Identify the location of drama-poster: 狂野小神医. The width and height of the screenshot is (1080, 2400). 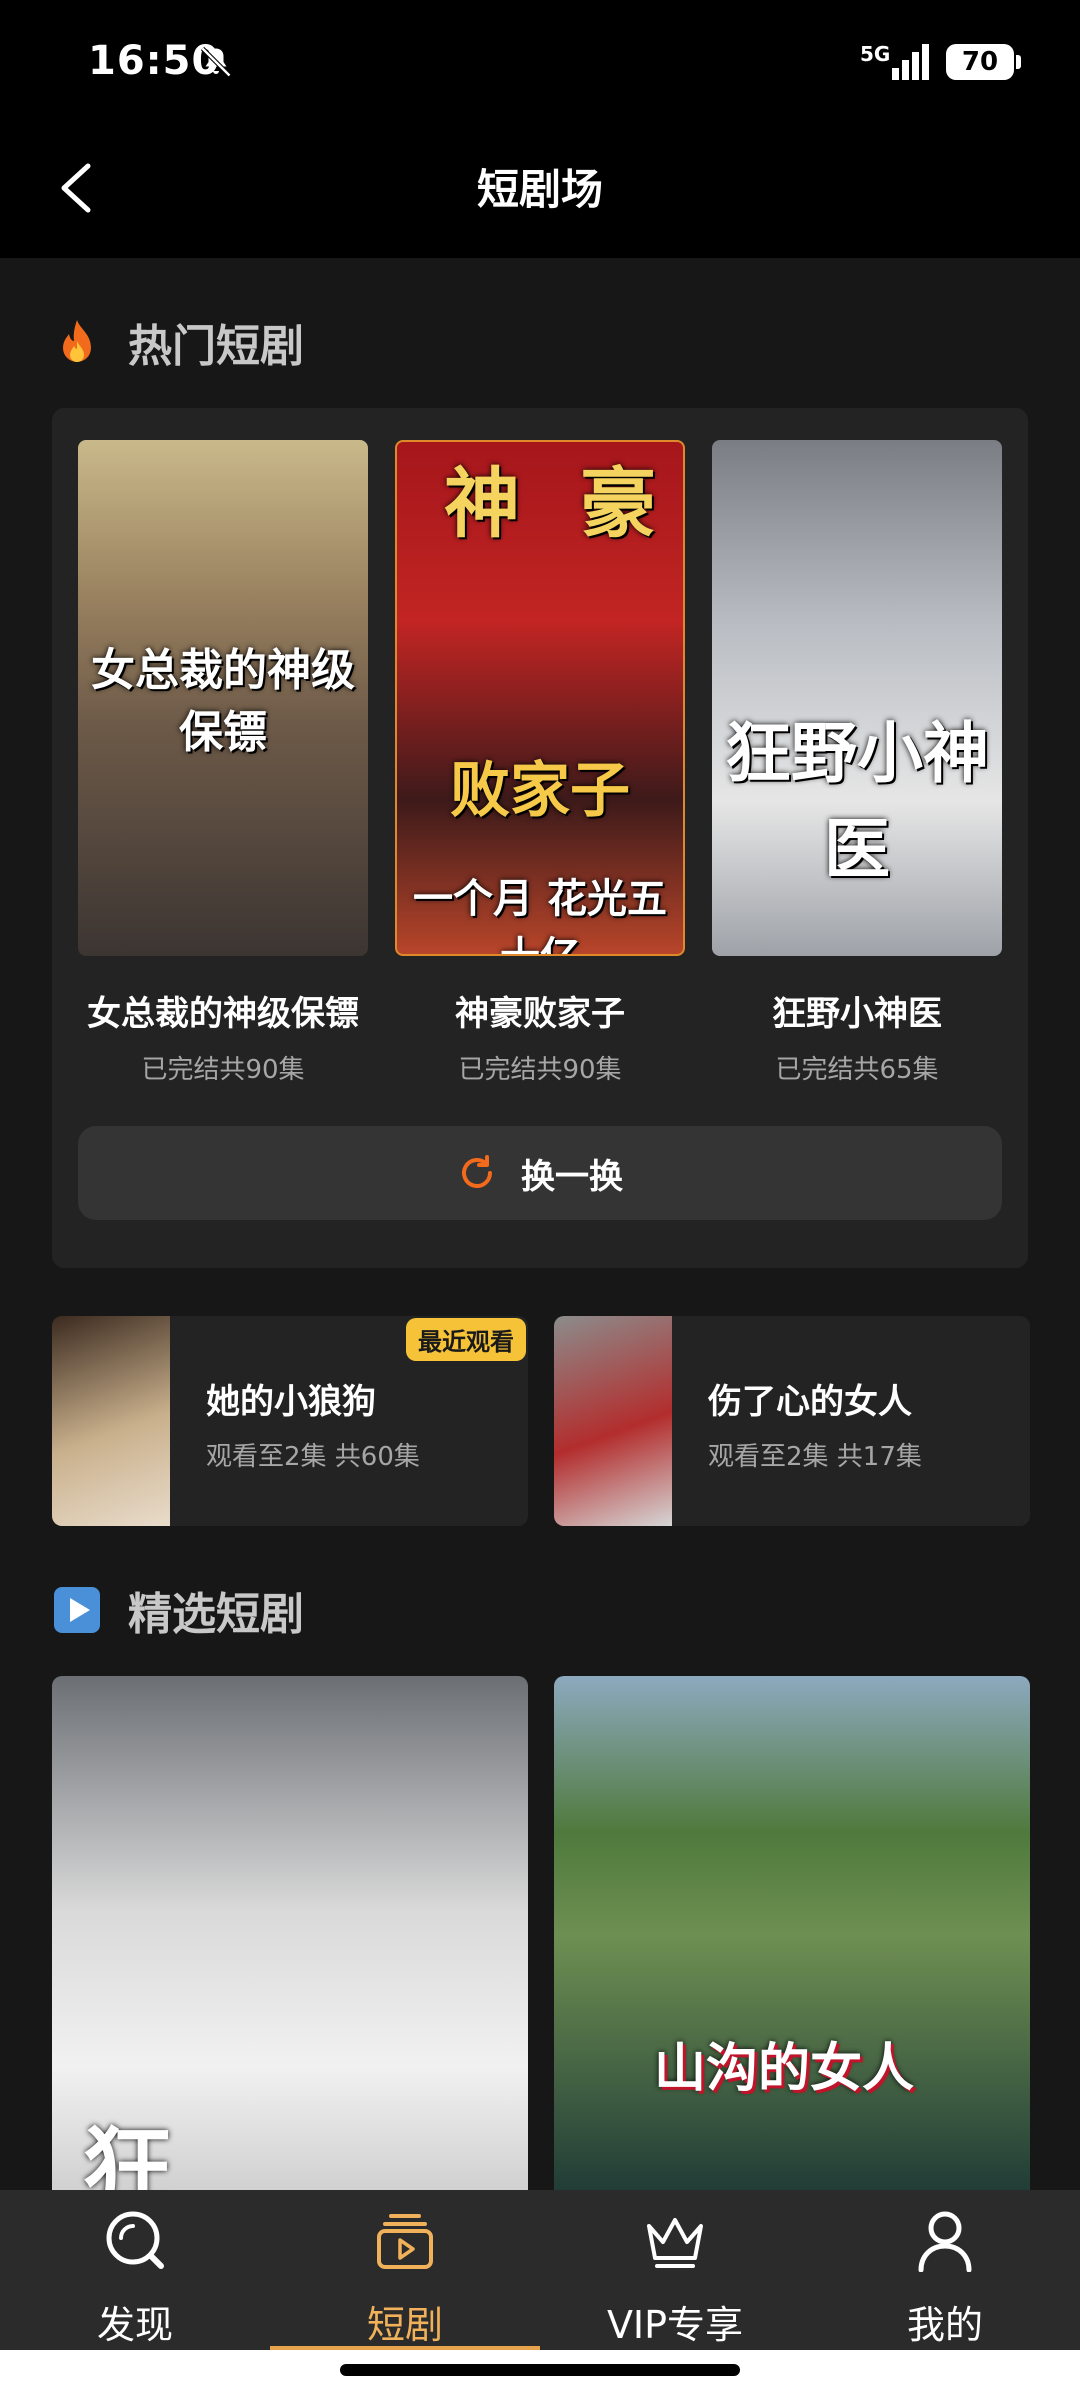
(857, 698).